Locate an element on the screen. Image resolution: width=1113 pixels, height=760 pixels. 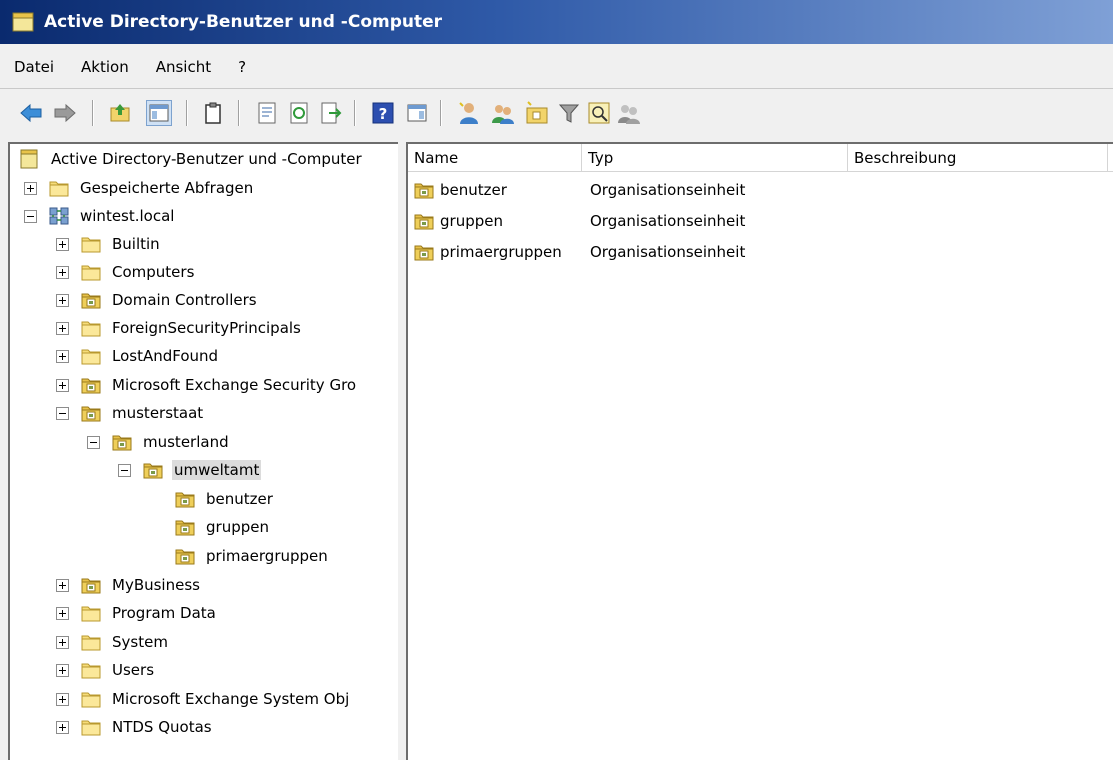
tree-item-foreignsecurityprincipals: ForeignSecurityPrincipals is located at coordinates (179, 328).